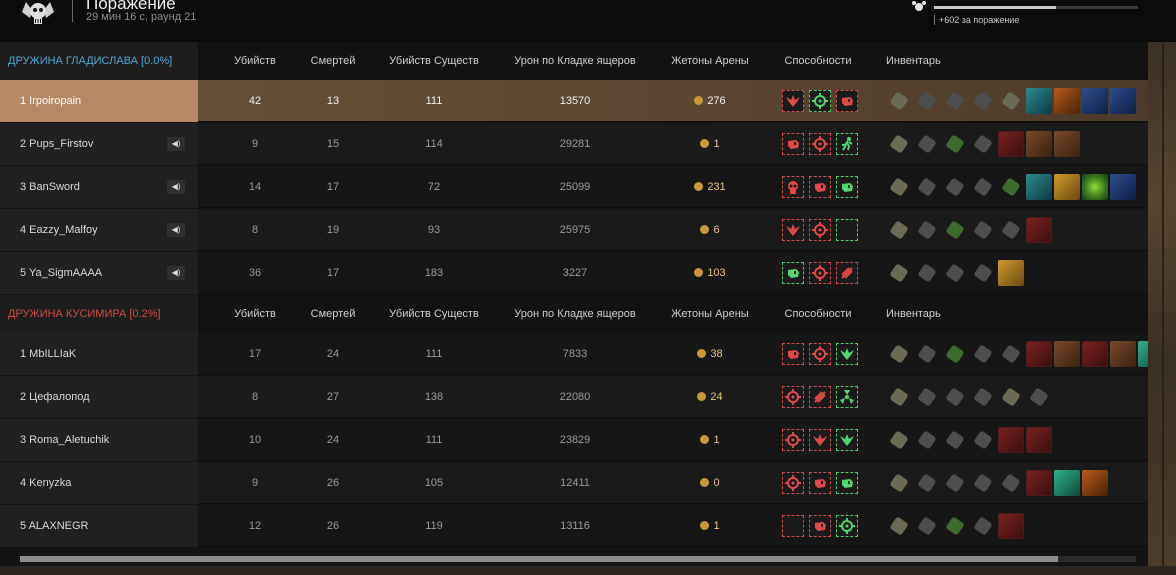 The width and height of the screenshot is (1176, 575). Describe the element at coordinates (574, 187) in the screenshot. I see `player-row: 3 BanSword ◀) 14 17 72 25099 231` at that location.